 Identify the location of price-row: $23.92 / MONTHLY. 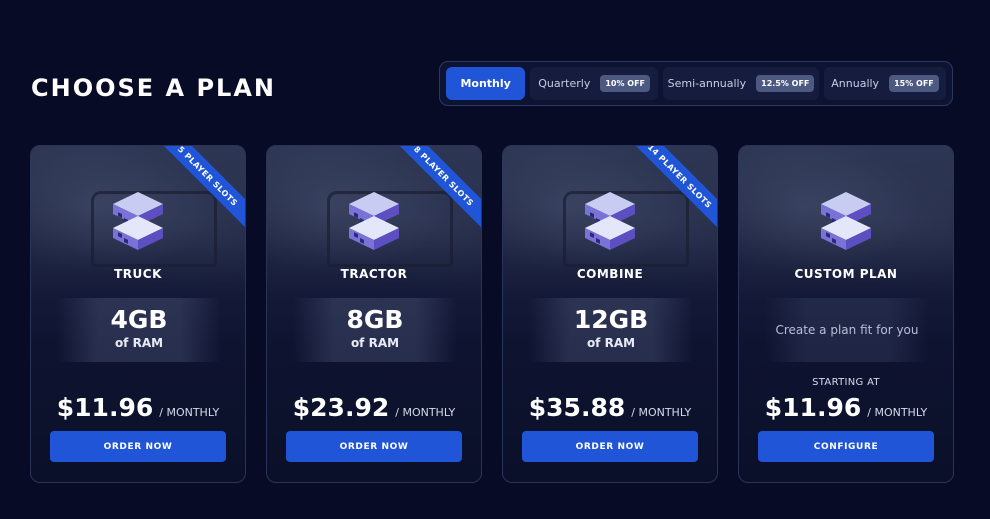
(374, 407).